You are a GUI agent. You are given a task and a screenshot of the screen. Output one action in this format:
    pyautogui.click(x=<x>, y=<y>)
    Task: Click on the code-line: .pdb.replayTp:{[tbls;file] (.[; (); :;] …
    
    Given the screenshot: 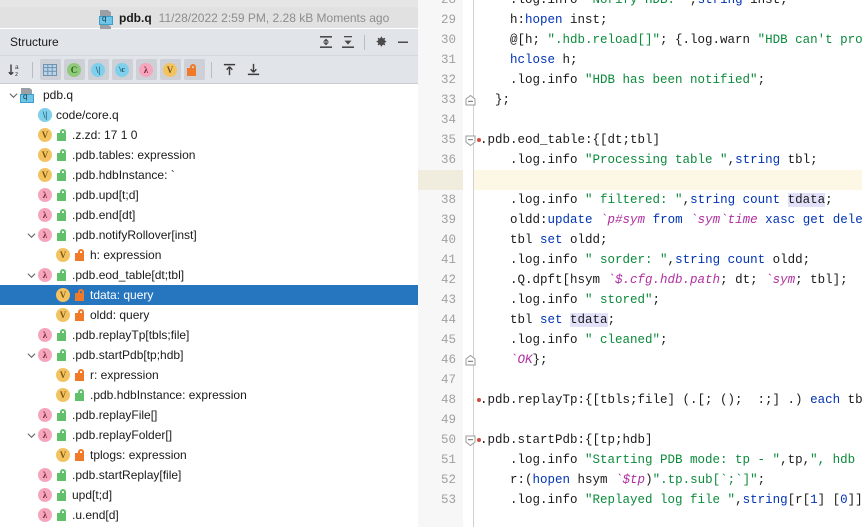 What is the action you would take?
    pyautogui.click(x=671, y=400)
    